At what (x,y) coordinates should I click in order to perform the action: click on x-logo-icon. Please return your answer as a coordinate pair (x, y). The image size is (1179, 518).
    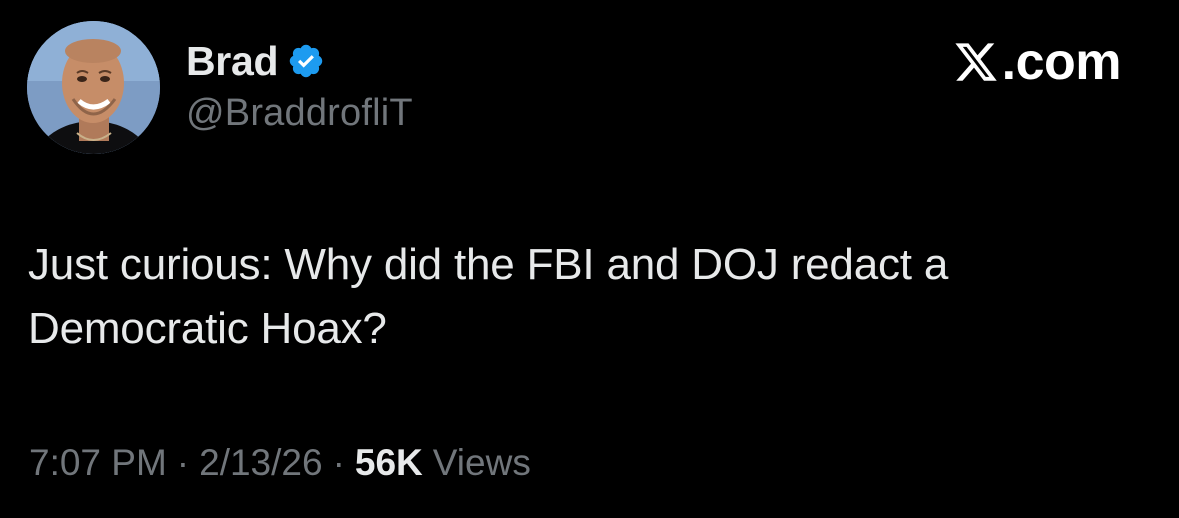
    Looking at the image, I should click on (976, 62).